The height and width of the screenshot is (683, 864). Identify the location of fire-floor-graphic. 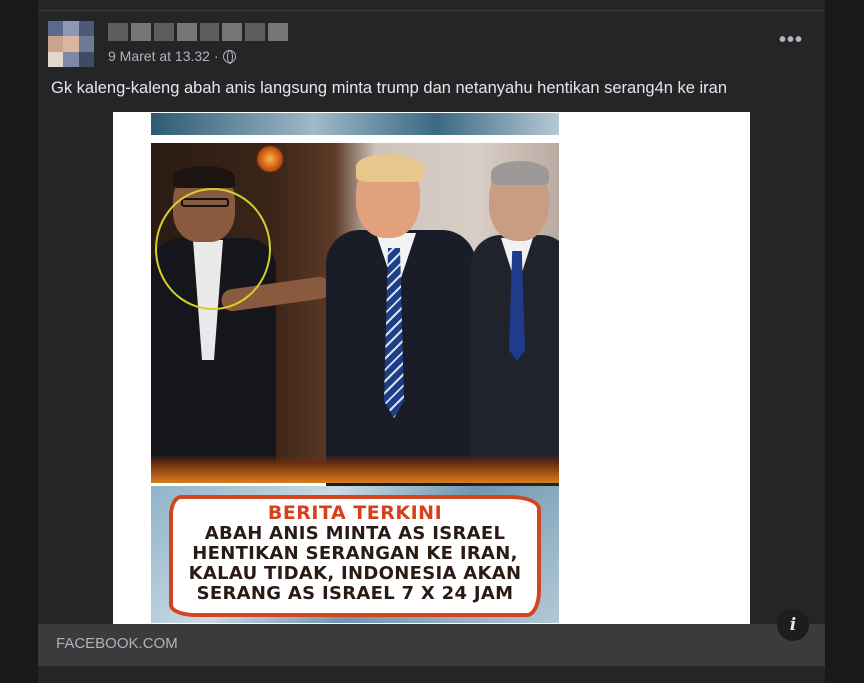
(355, 469).